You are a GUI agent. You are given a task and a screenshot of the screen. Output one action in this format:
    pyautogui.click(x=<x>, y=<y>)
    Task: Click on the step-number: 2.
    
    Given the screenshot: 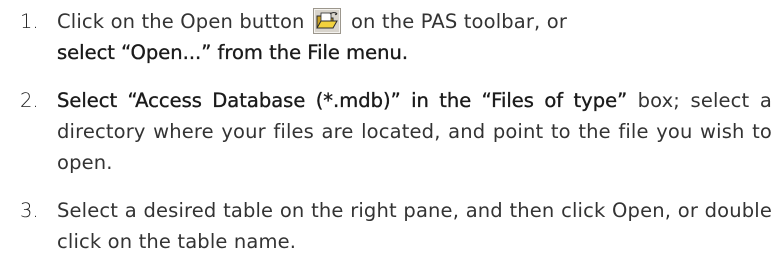 What is the action you would take?
    pyautogui.click(x=29, y=100)
    